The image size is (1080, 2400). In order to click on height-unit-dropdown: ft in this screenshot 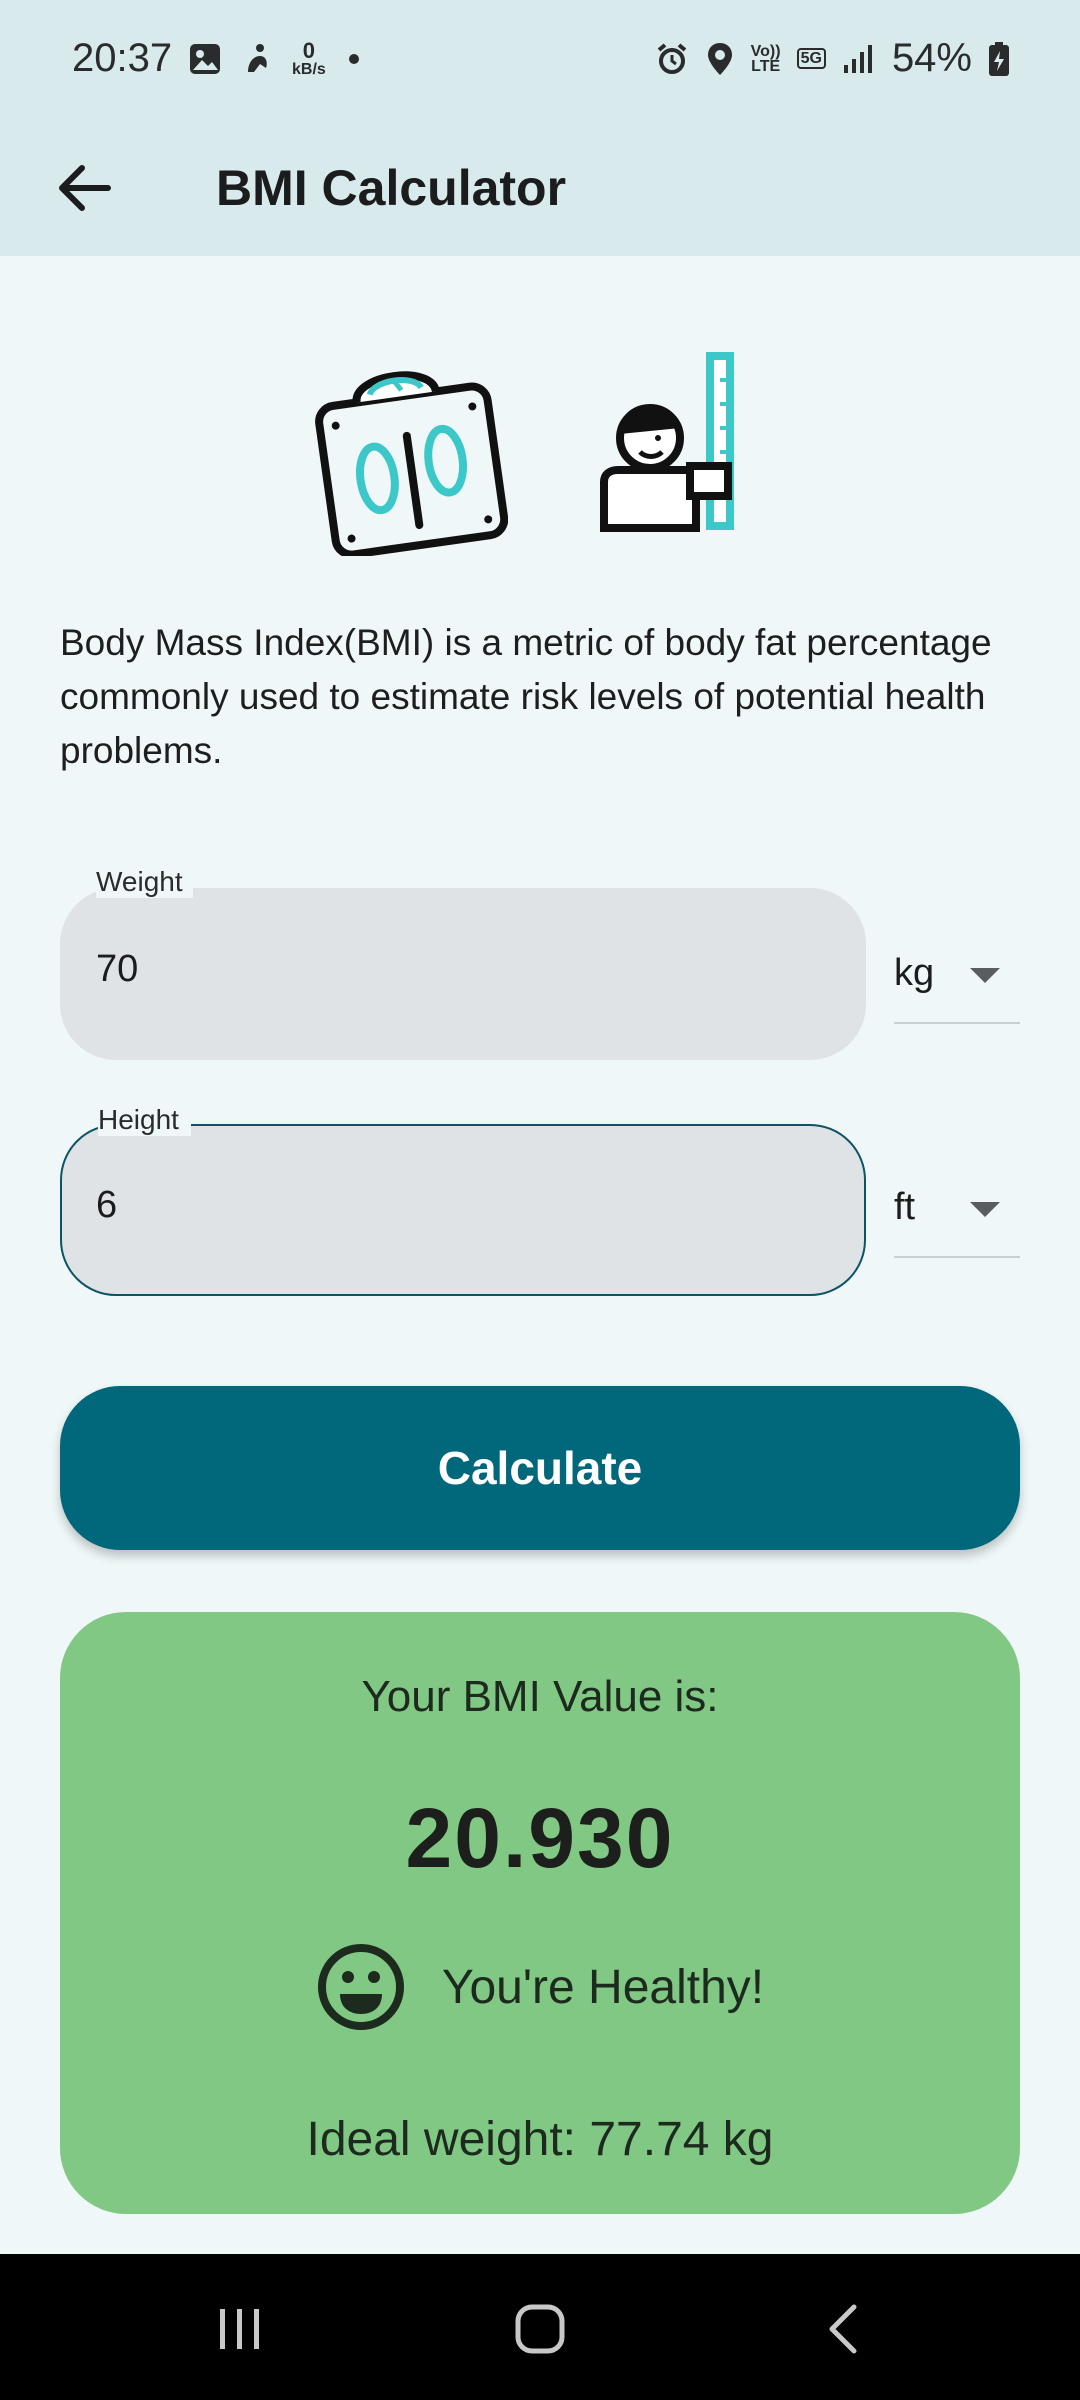, I will do `click(957, 1221)`.